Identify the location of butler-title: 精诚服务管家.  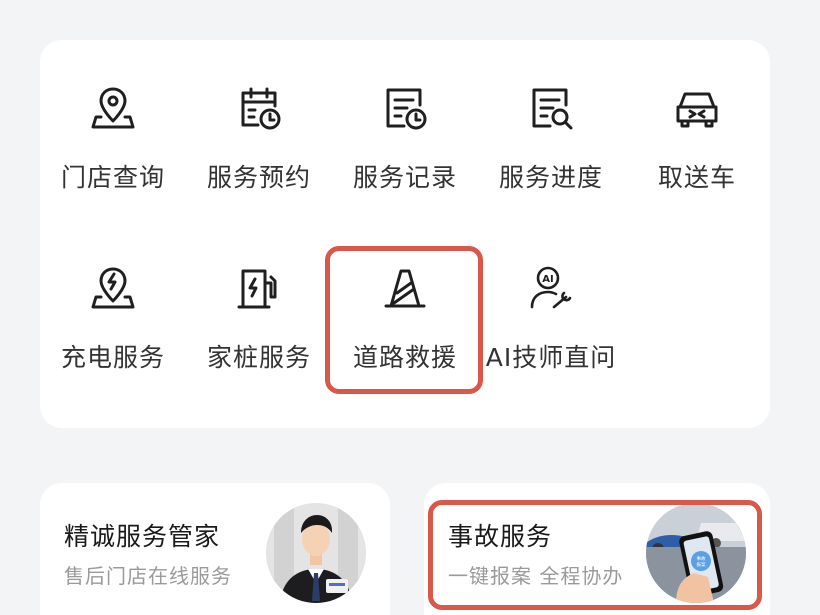
(142, 536).